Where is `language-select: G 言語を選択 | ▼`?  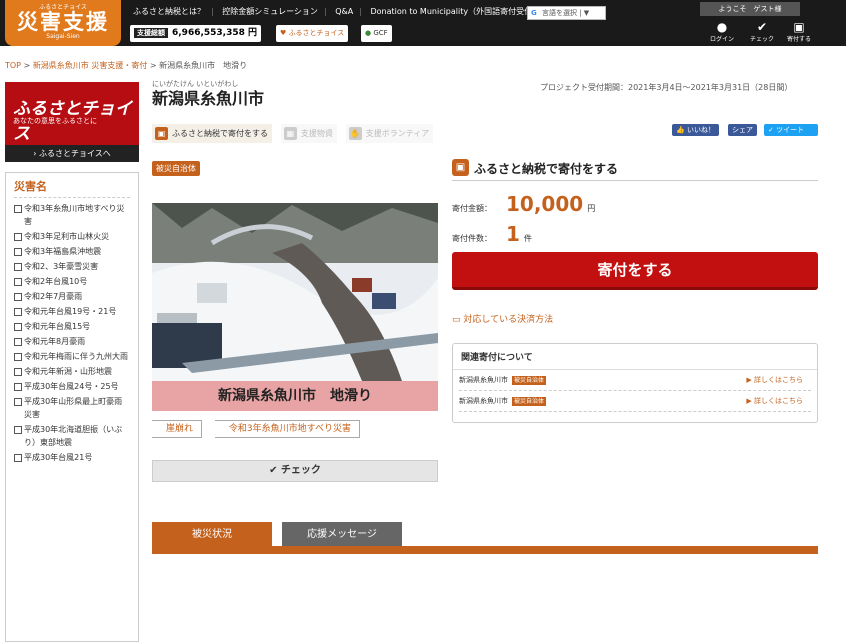 language-select: G 言語を選択 | ▼ is located at coordinates (566, 13).